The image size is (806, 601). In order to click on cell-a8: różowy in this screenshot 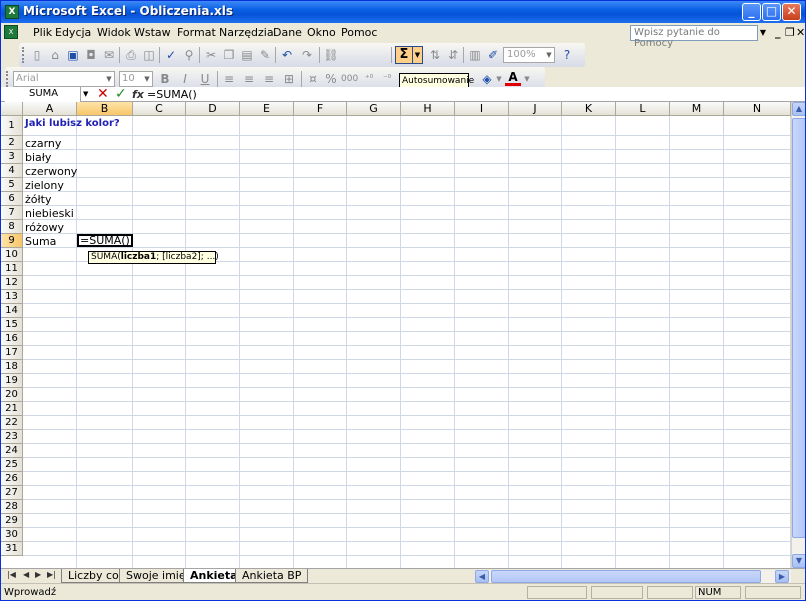, I will do `click(43, 227)`.